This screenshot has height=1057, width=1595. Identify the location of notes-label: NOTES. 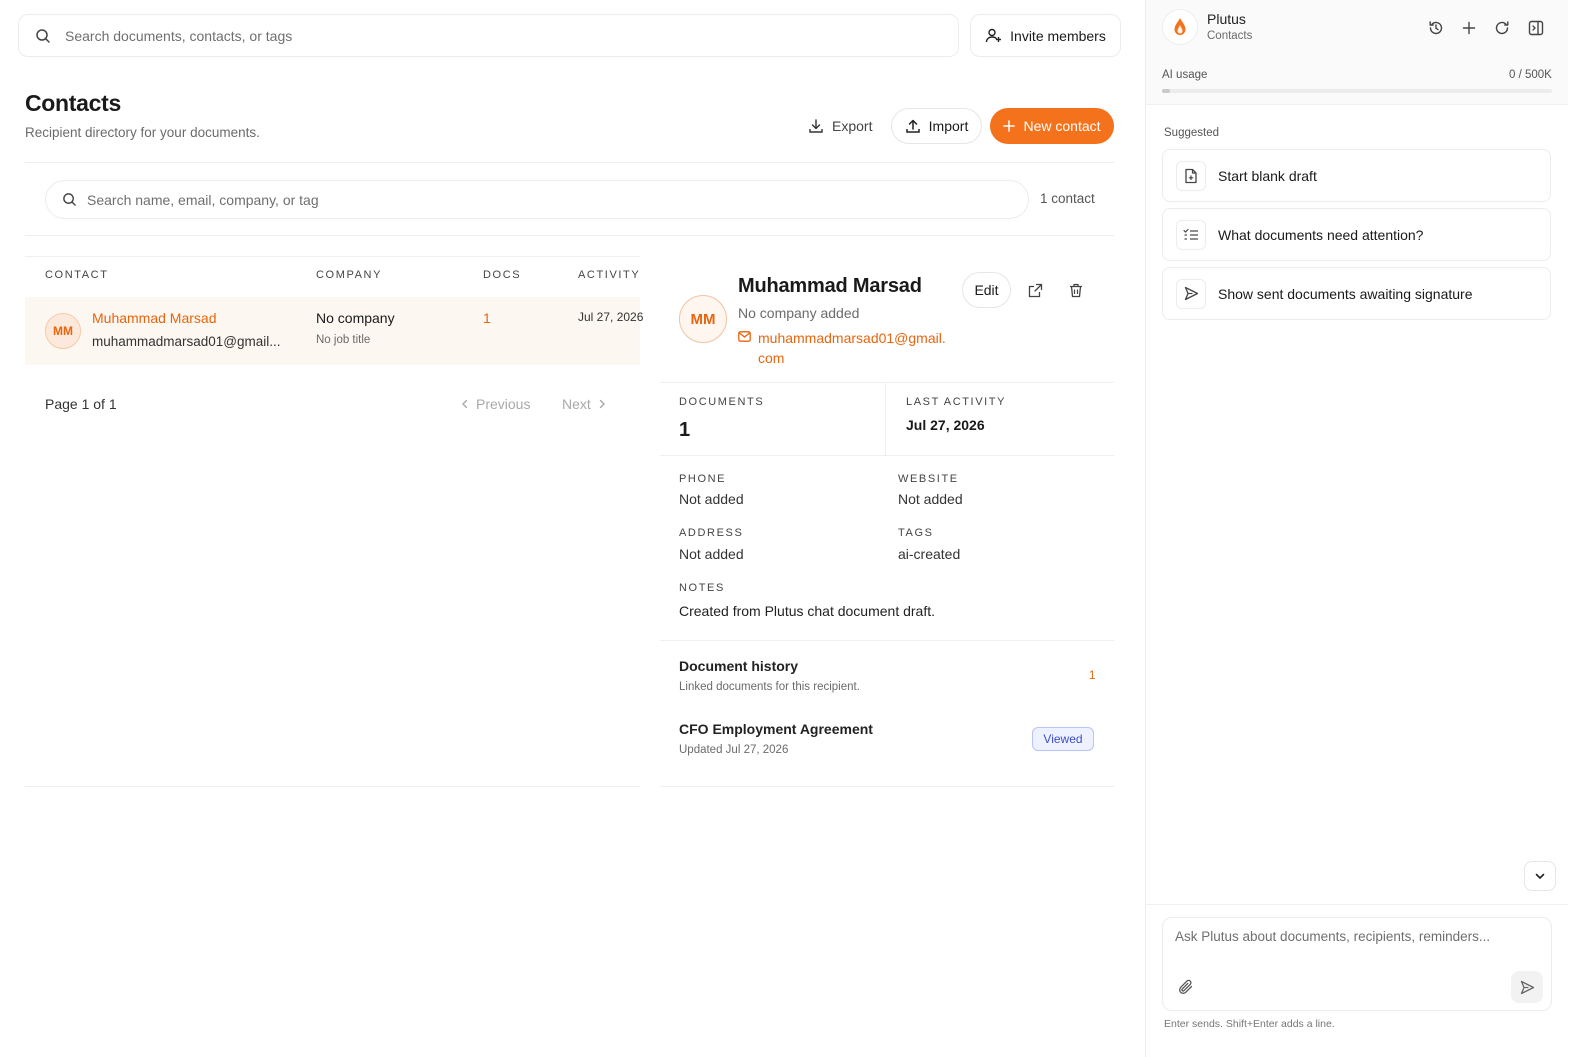
(702, 588).